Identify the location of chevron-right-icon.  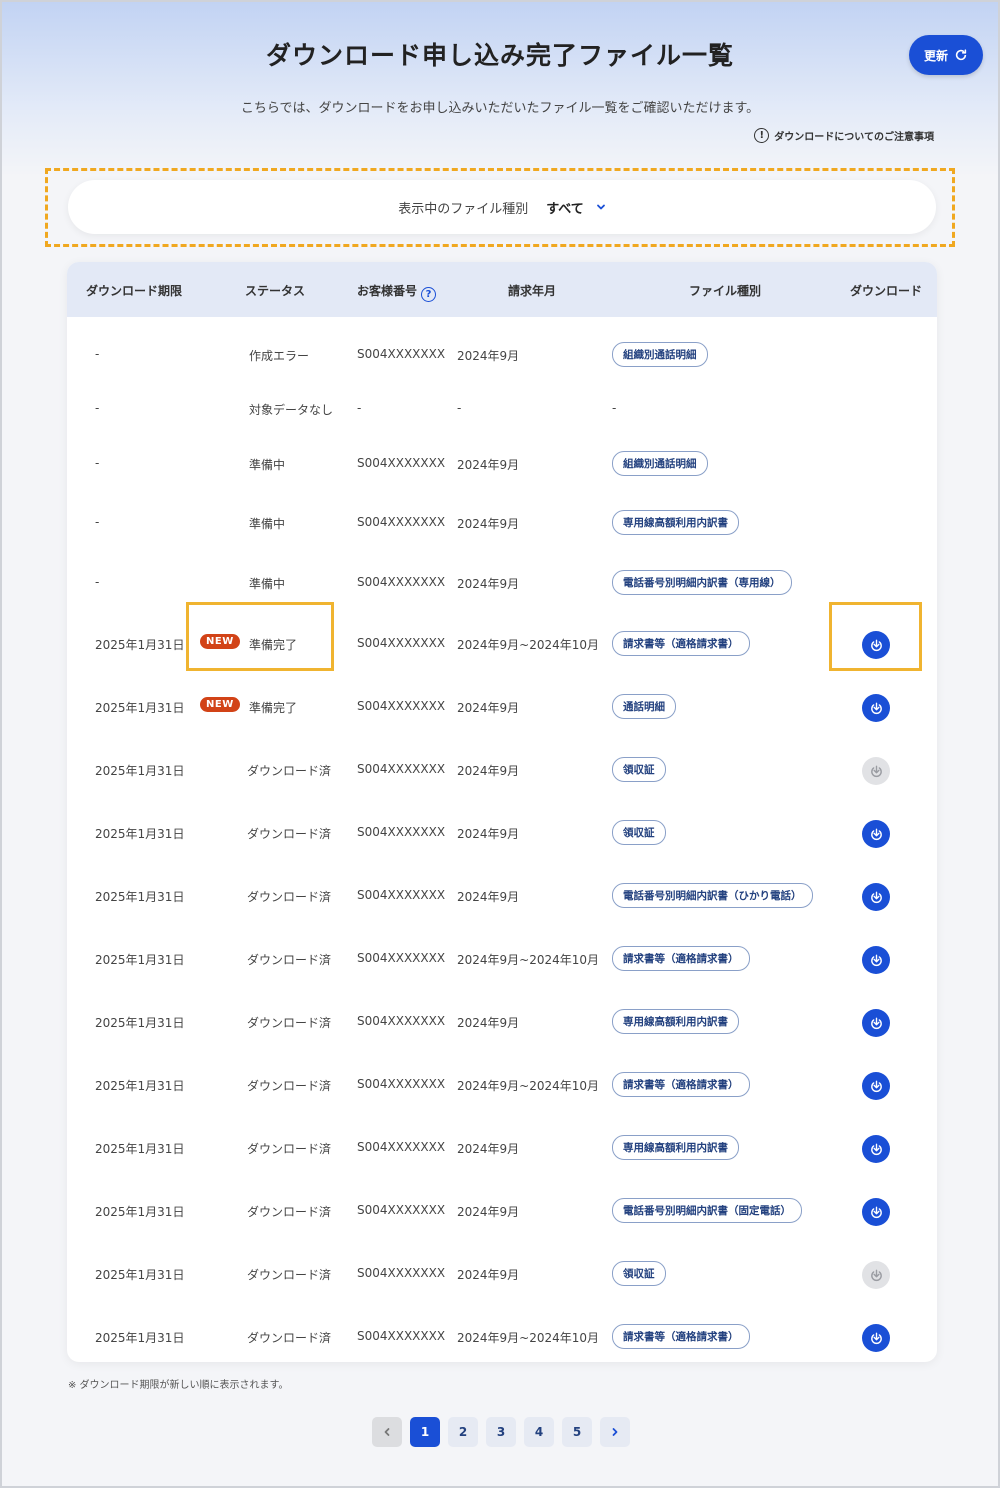
(615, 1432).